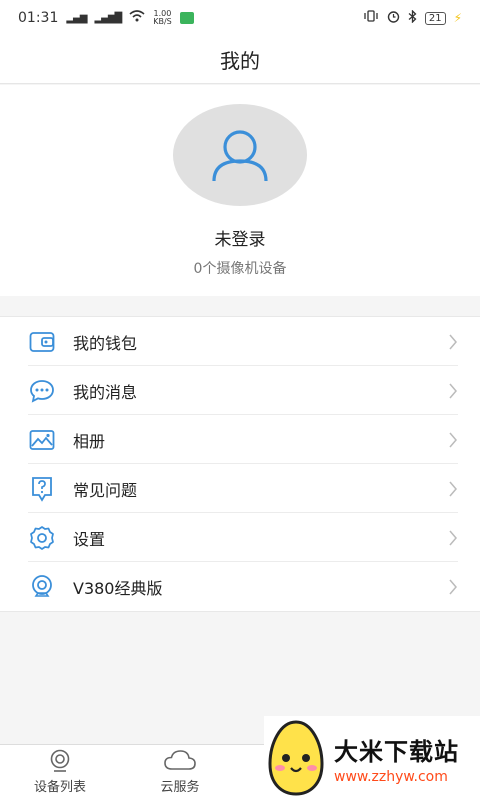  What do you see at coordinates (240, 537) in the screenshot?
I see `menu-item-settings: 设置` at bounding box center [240, 537].